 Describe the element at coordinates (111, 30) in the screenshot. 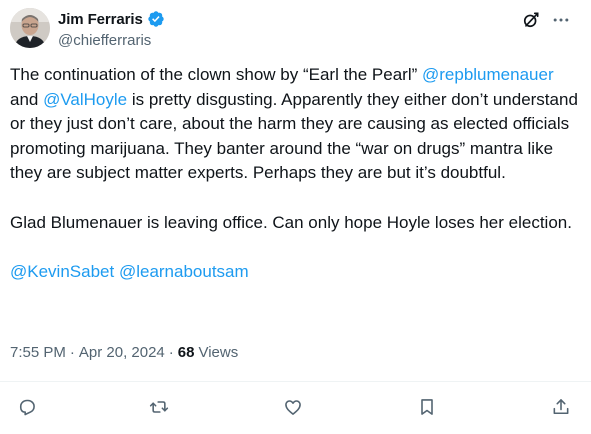

I see `author-names: Jim Ferraris @chiefferraris` at that location.